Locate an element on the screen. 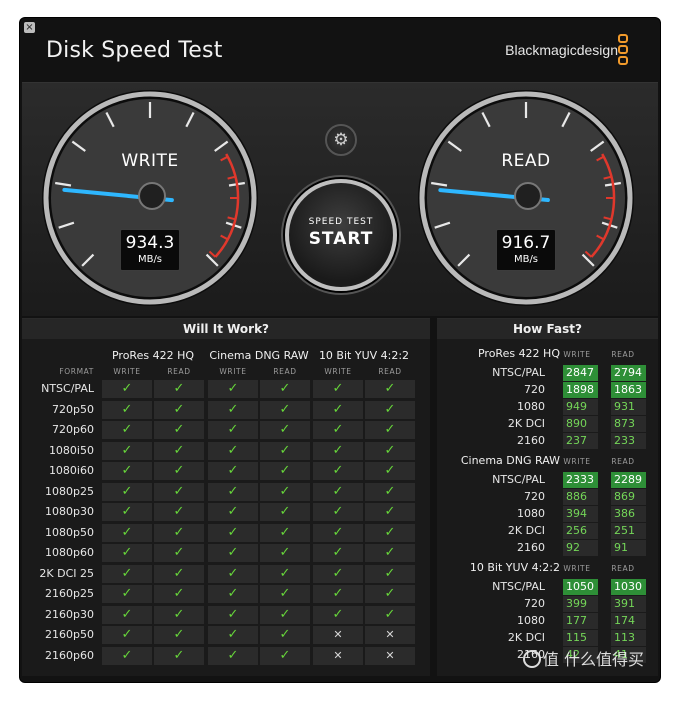 The image size is (680, 702). resolution-label: 2K DCI is located at coordinates (526, 423).